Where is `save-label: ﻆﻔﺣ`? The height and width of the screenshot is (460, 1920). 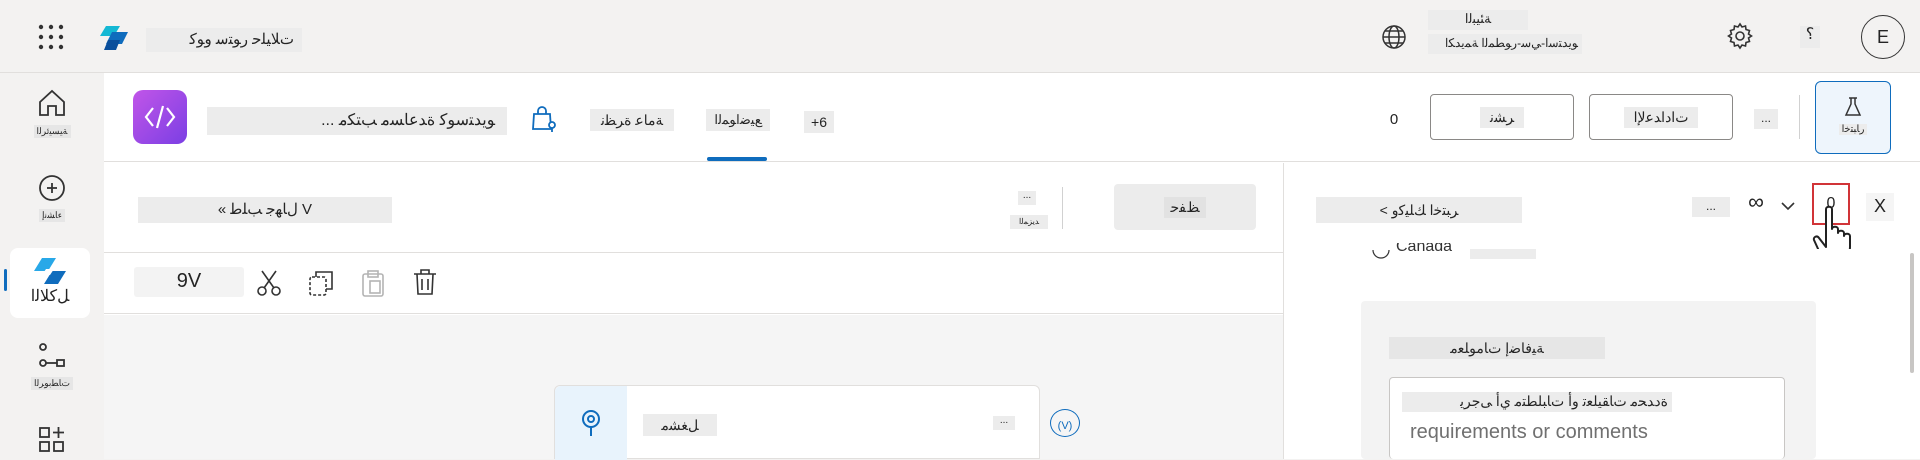 save-label: ﻆﻔﺣ is located at coordinates (1185, 207).